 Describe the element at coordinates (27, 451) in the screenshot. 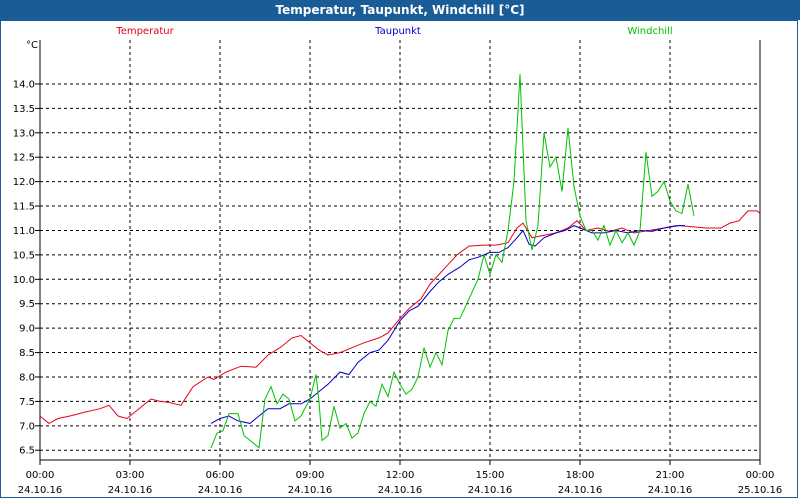

I see `y-tick-label: 6.5` at that location.